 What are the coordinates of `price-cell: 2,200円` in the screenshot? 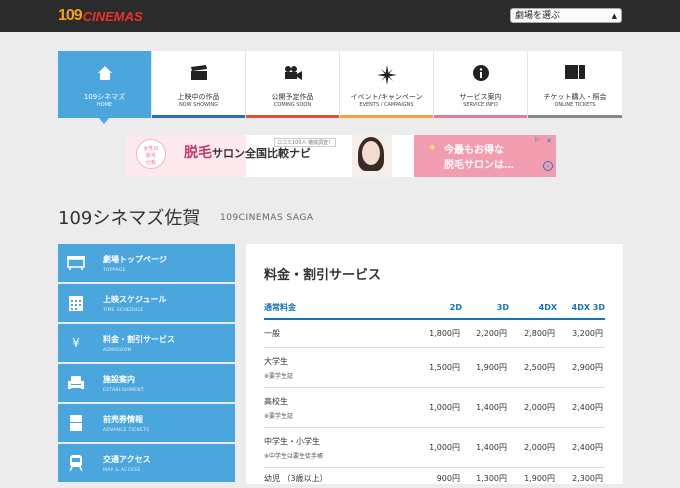 It's located at (485, 333).